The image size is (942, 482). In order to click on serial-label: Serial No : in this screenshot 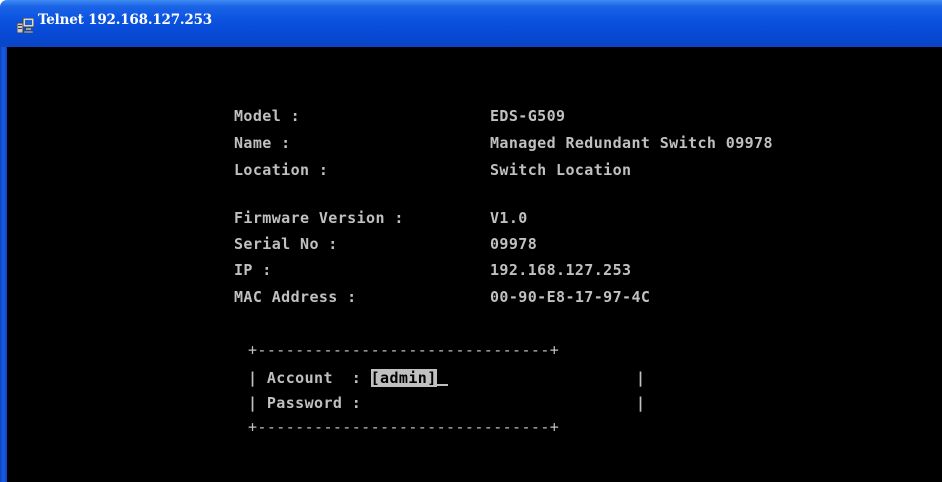, I will do `click(286, 244)`.